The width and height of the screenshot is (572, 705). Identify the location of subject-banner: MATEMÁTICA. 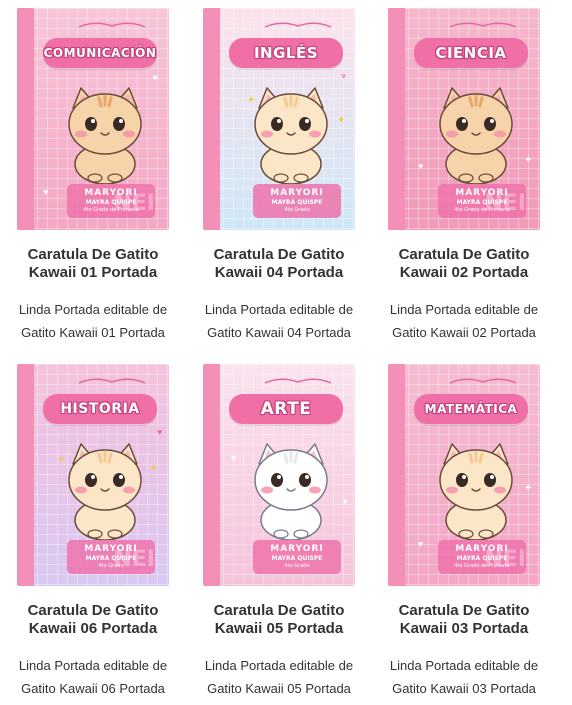
(471, 409).